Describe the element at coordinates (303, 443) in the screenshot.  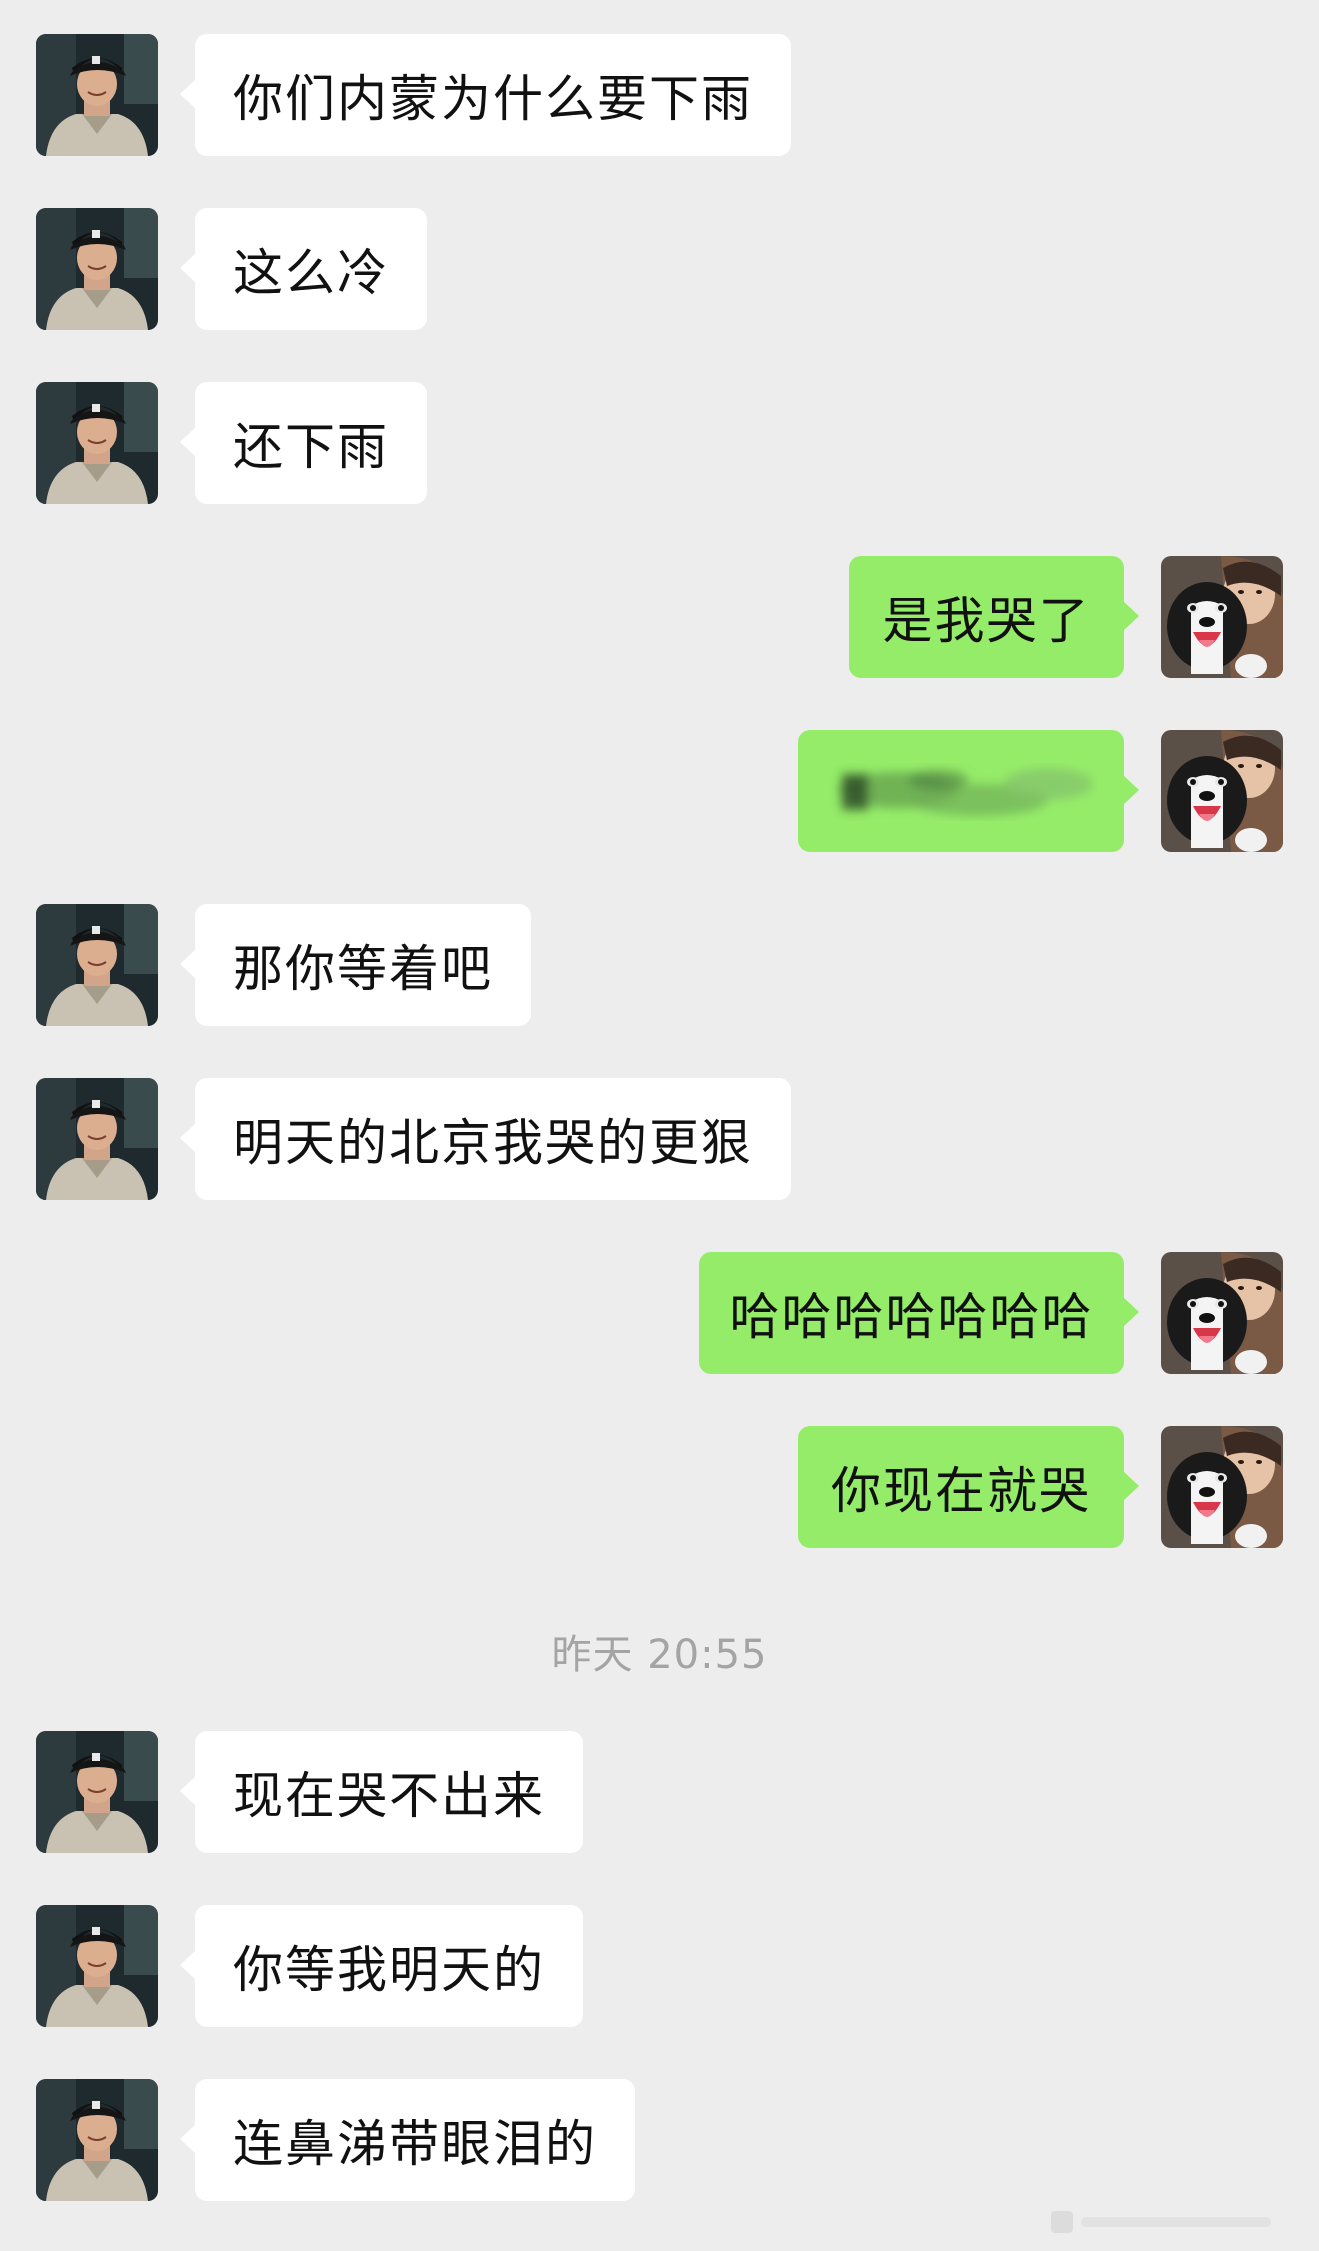
I see `incoming-message: 还下雨` at that location.